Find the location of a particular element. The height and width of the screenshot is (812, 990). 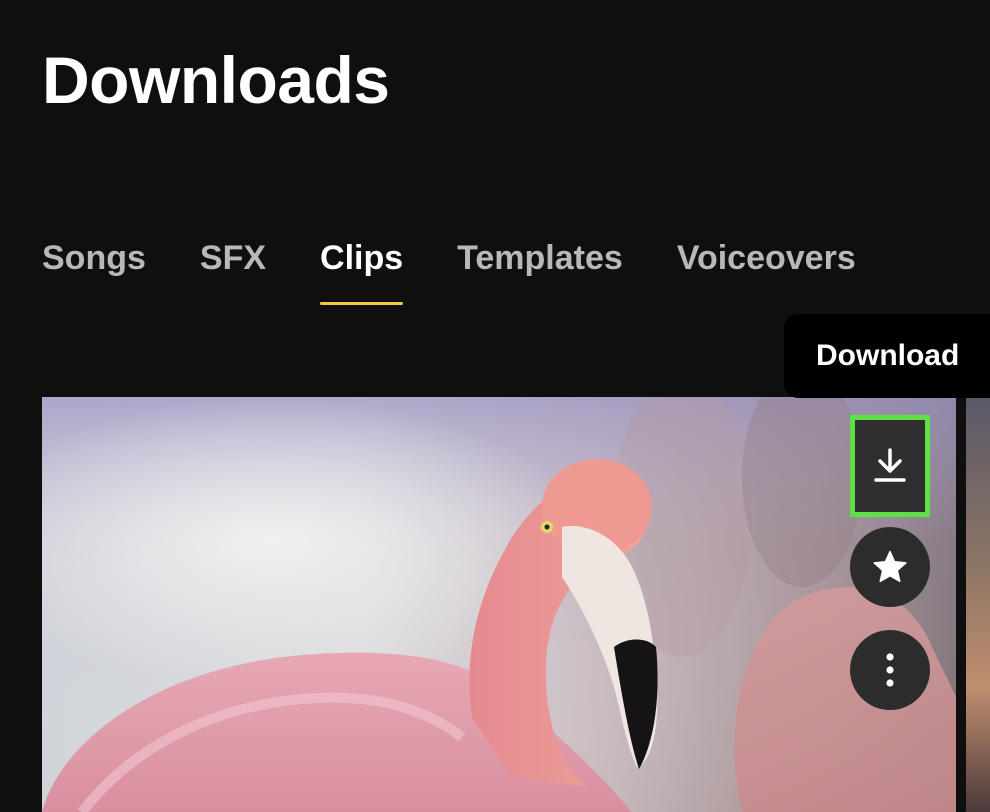

tab-songs: Songs is located at coordinates (94, 272).